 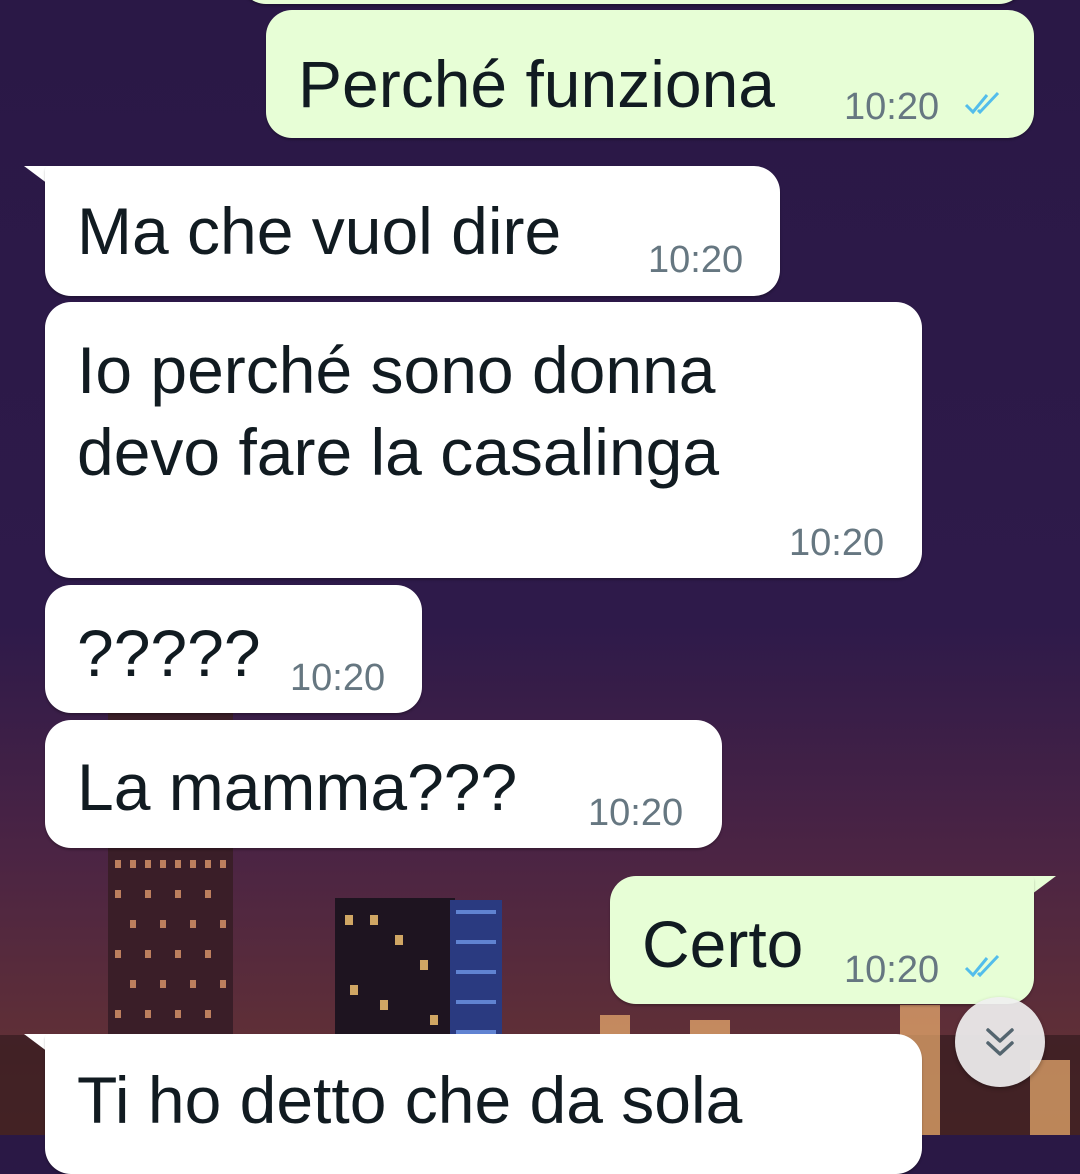 I want to click on scroll-to-bottom-button, so click(x=1000, y=1042).